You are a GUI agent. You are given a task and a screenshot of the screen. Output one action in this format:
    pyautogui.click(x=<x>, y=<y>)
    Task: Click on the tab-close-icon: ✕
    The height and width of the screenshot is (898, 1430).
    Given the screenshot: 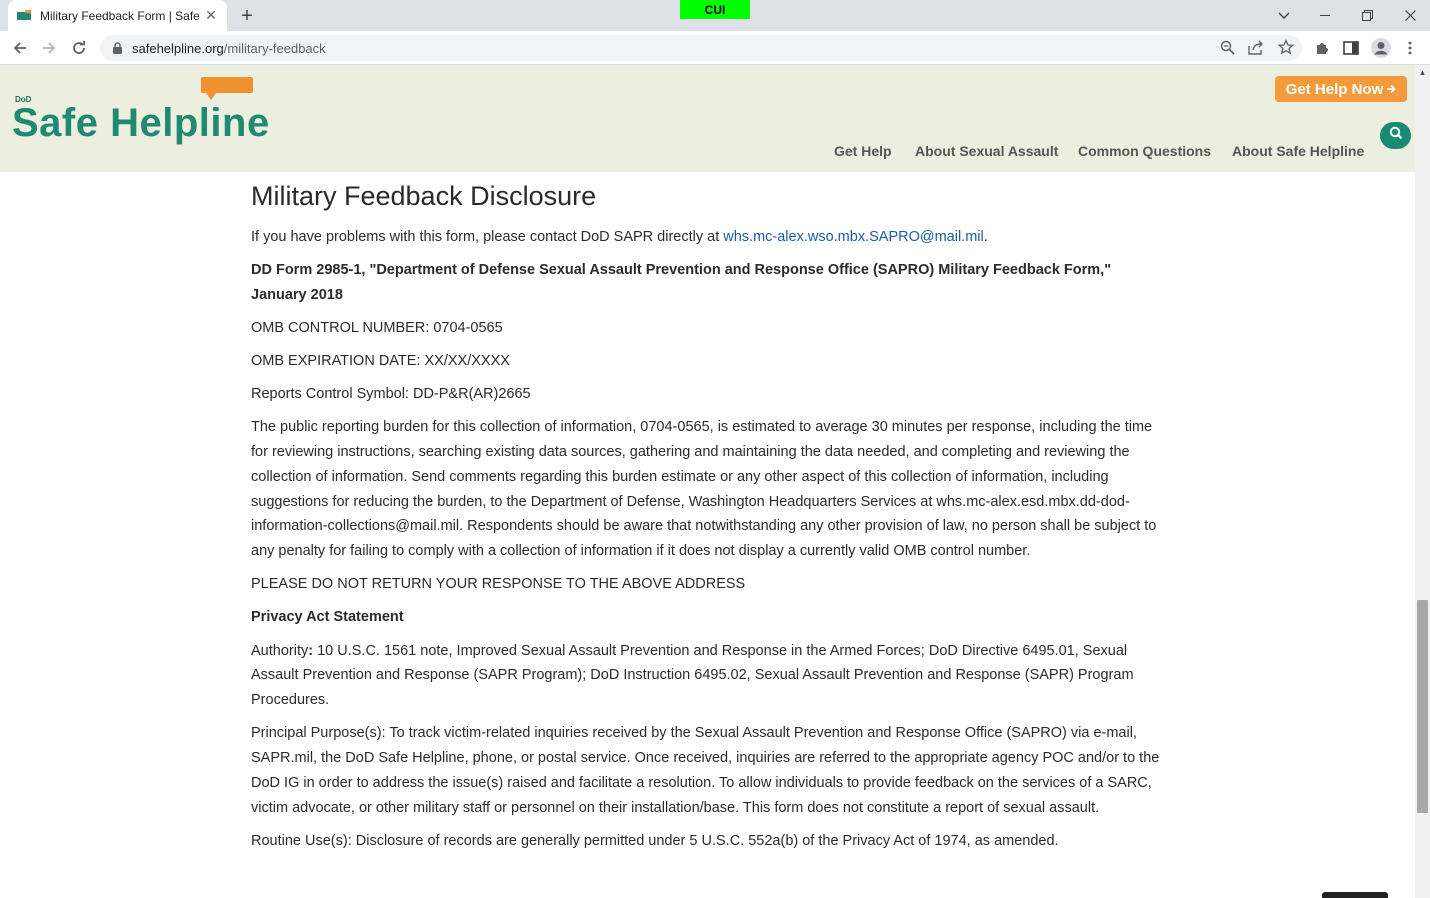 What is the action you would take?
    pyautogui.click(x=211, y=15)
    